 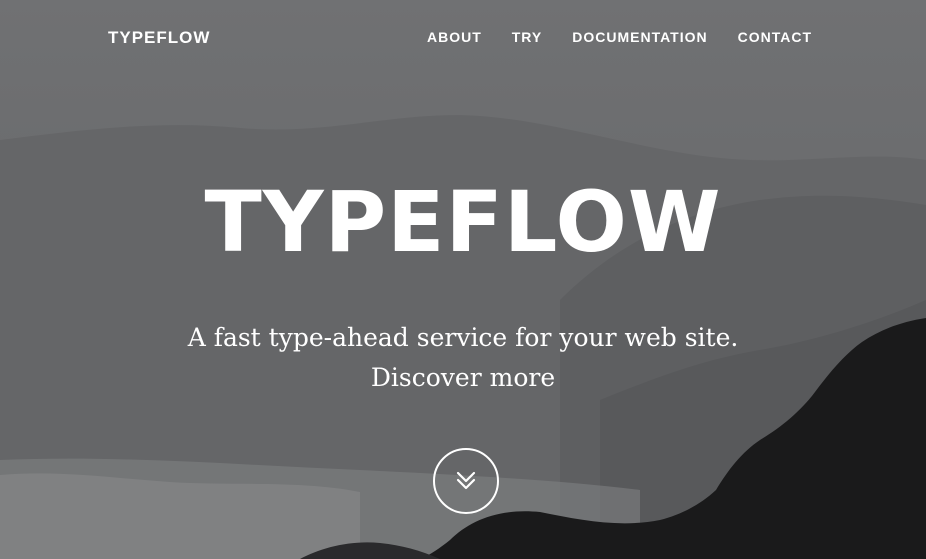 What do you see at coordinates (463, 222) in the screenshot?
I see `hero-title: TYPEFLOW` at bounding box center [463, 222].